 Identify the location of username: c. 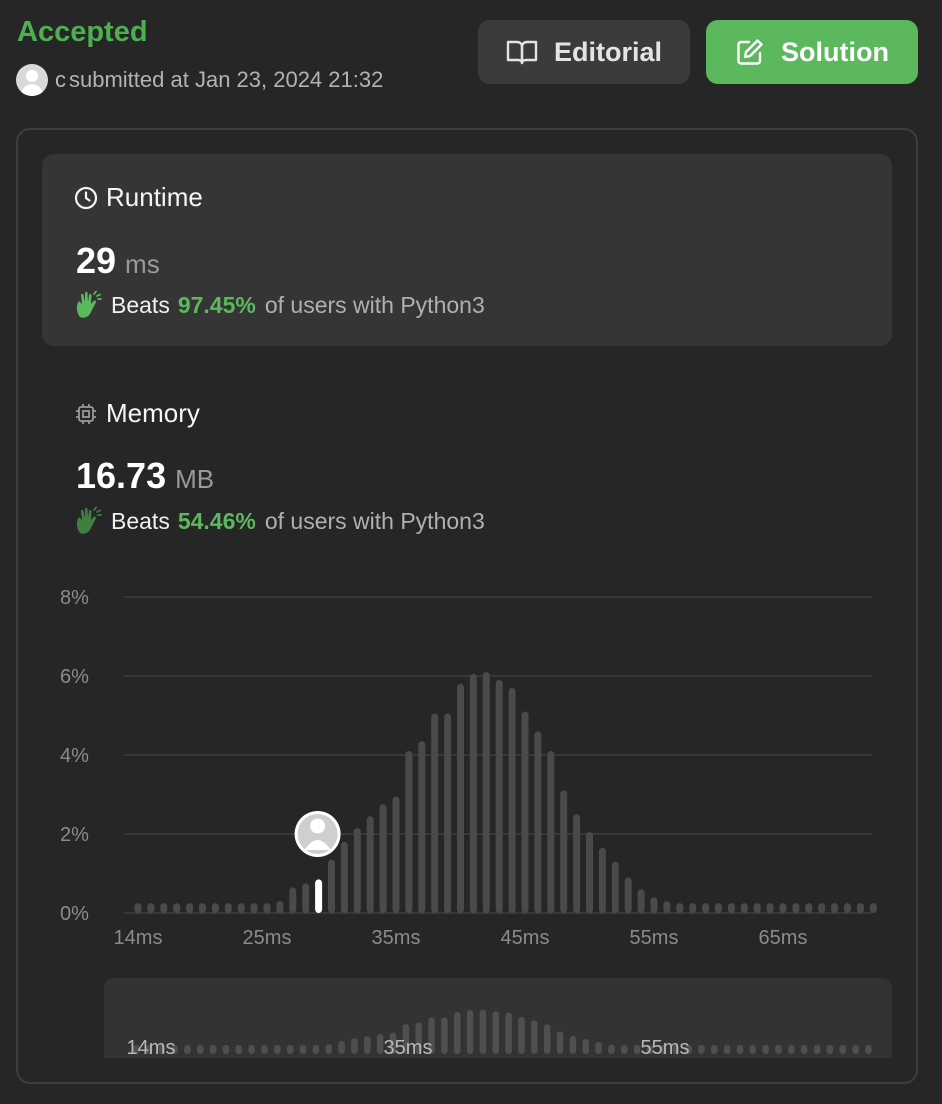
(62, 80).